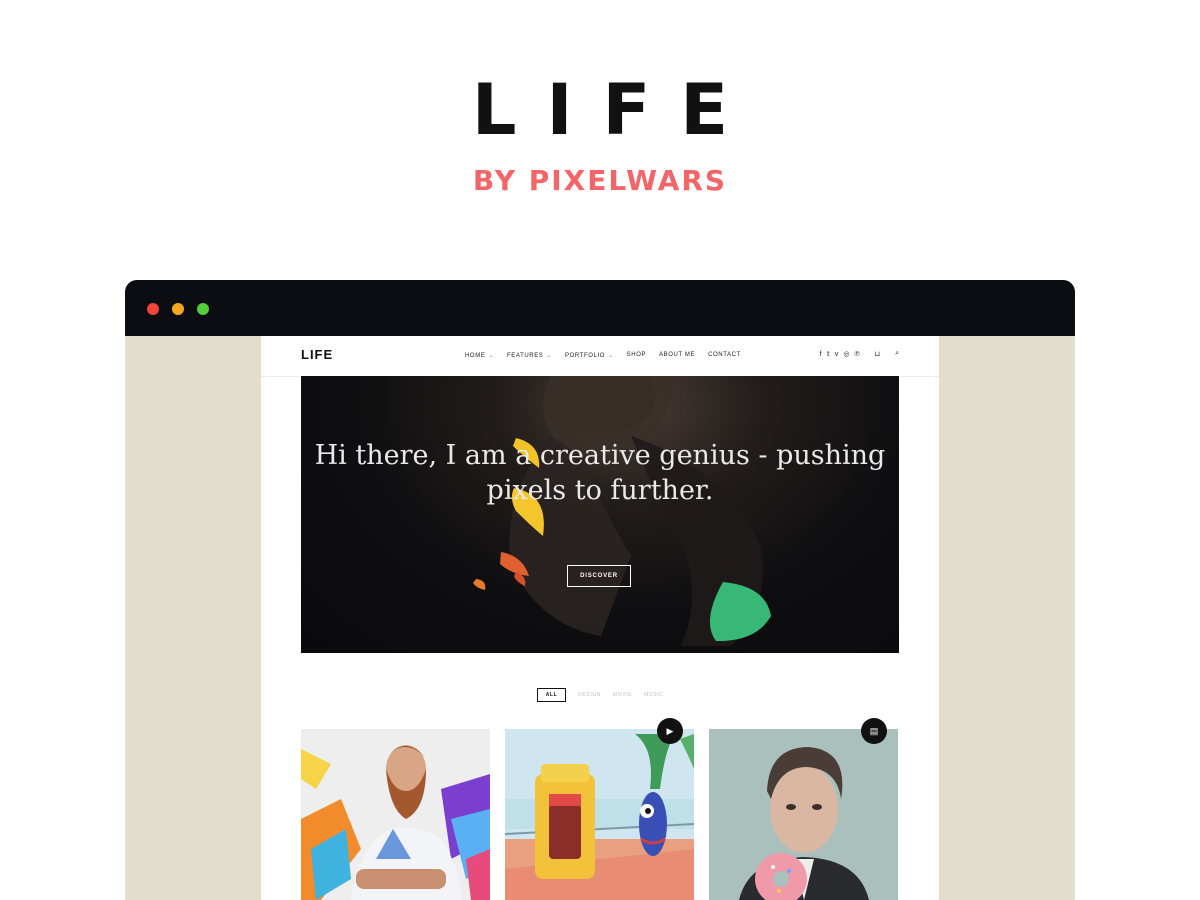 The image size is (1200, 900). I want to click on filter-design: DESIGN, so click(589, 695).